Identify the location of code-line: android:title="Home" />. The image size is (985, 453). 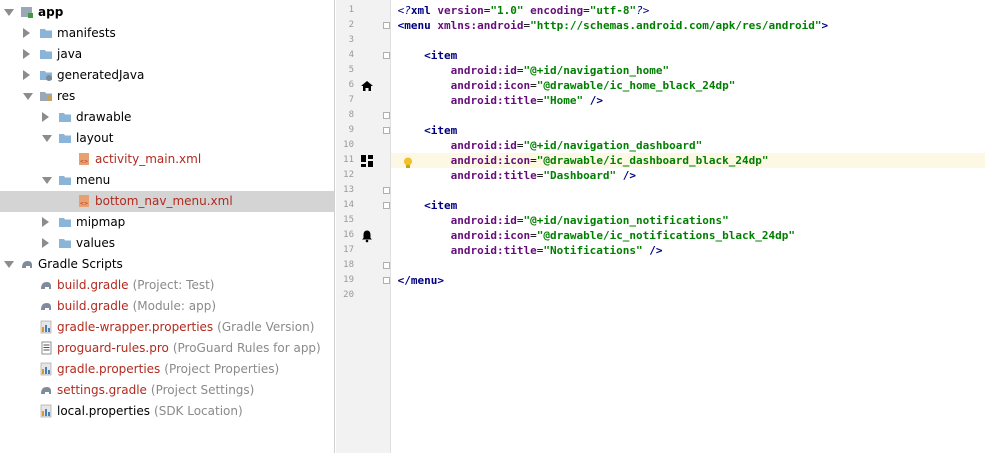
(688, 100).